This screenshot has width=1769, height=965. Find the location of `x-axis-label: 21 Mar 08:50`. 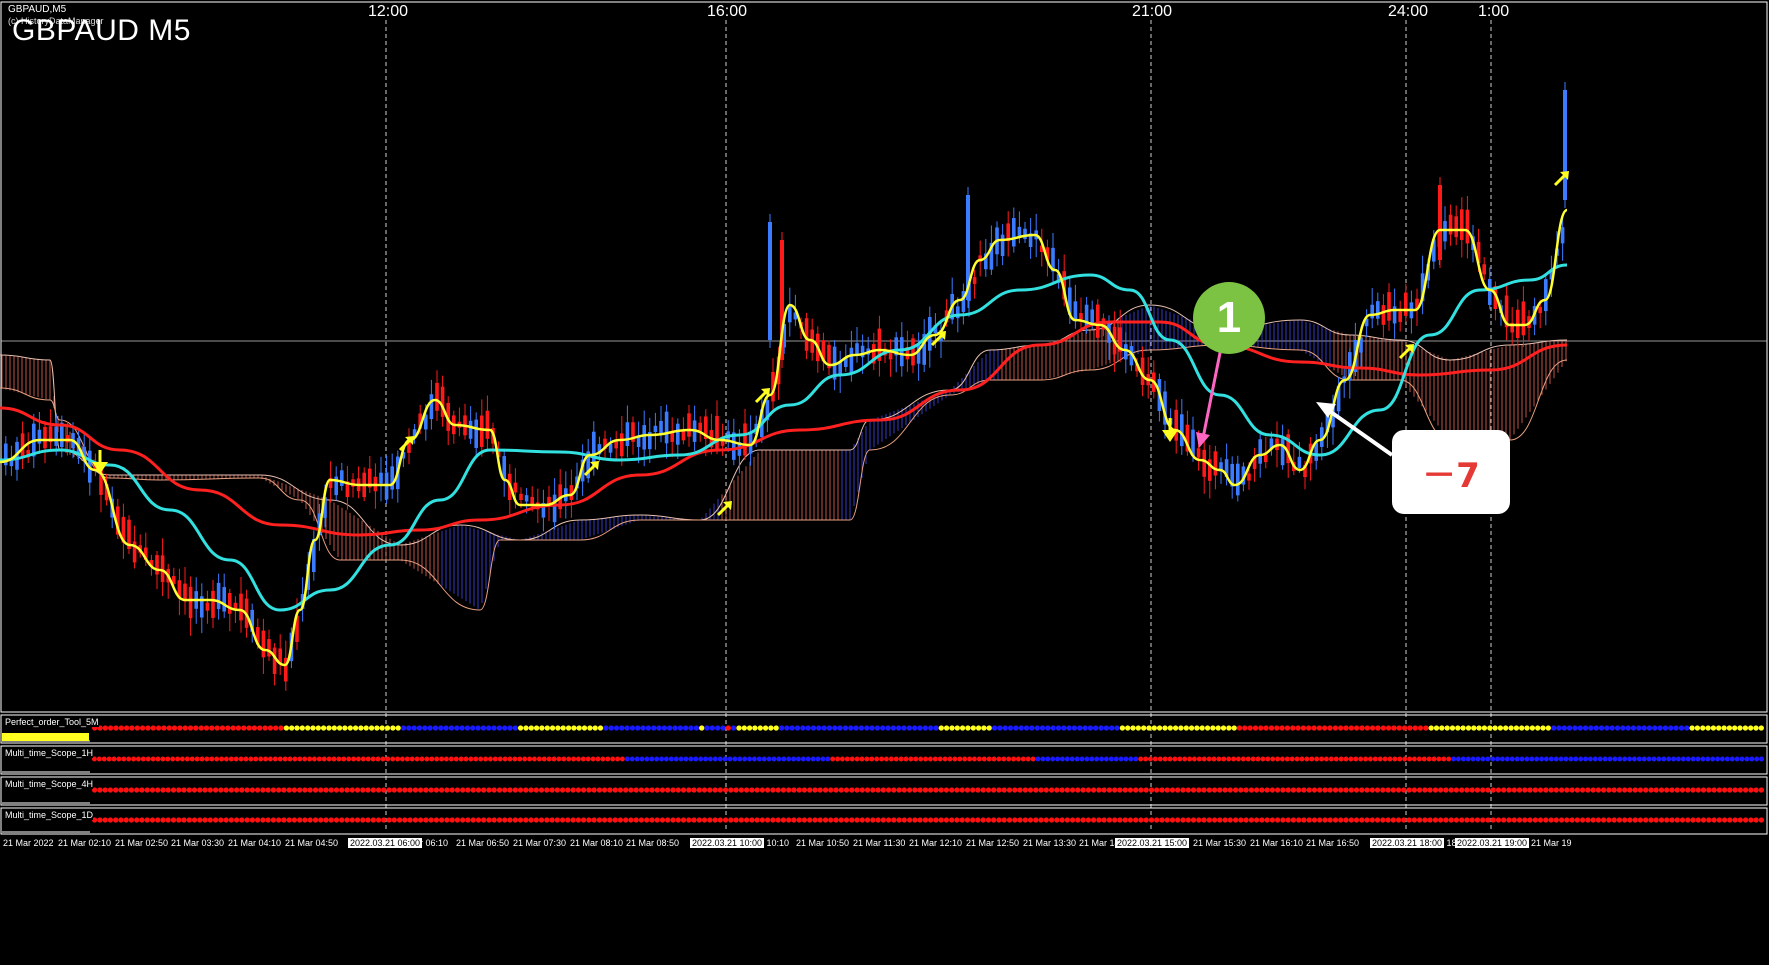

x-axis-label: 21 Mar 08:50 is located at coordinates (653, 843).